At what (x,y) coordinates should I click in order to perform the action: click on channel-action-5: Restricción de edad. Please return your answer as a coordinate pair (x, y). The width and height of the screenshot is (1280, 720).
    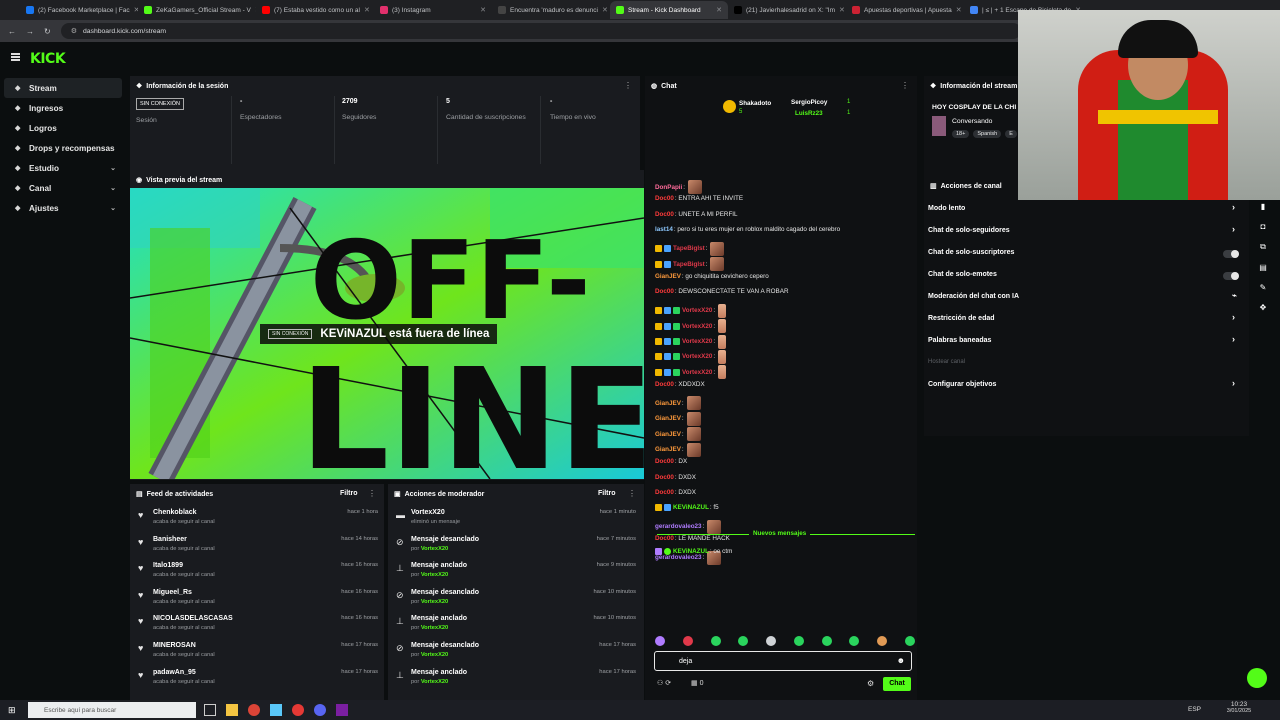
    Looking at the image, I should click on (961, 318).